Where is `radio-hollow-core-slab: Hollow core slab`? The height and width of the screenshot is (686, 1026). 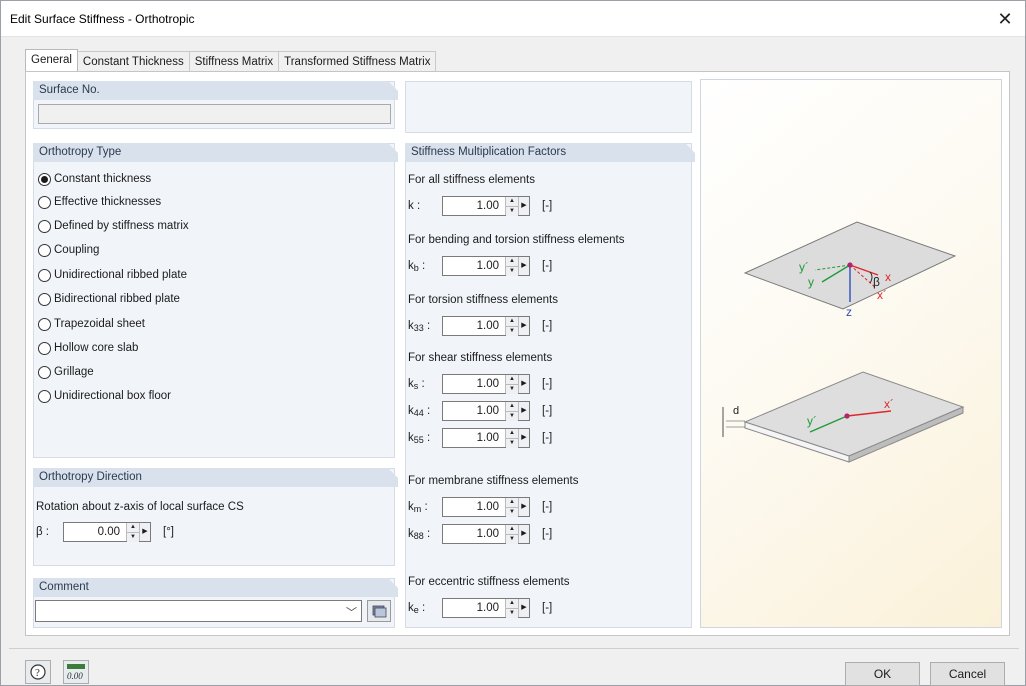
radio-hollow-core-slab: Hollow core slab is located at coordinates (88, 348).